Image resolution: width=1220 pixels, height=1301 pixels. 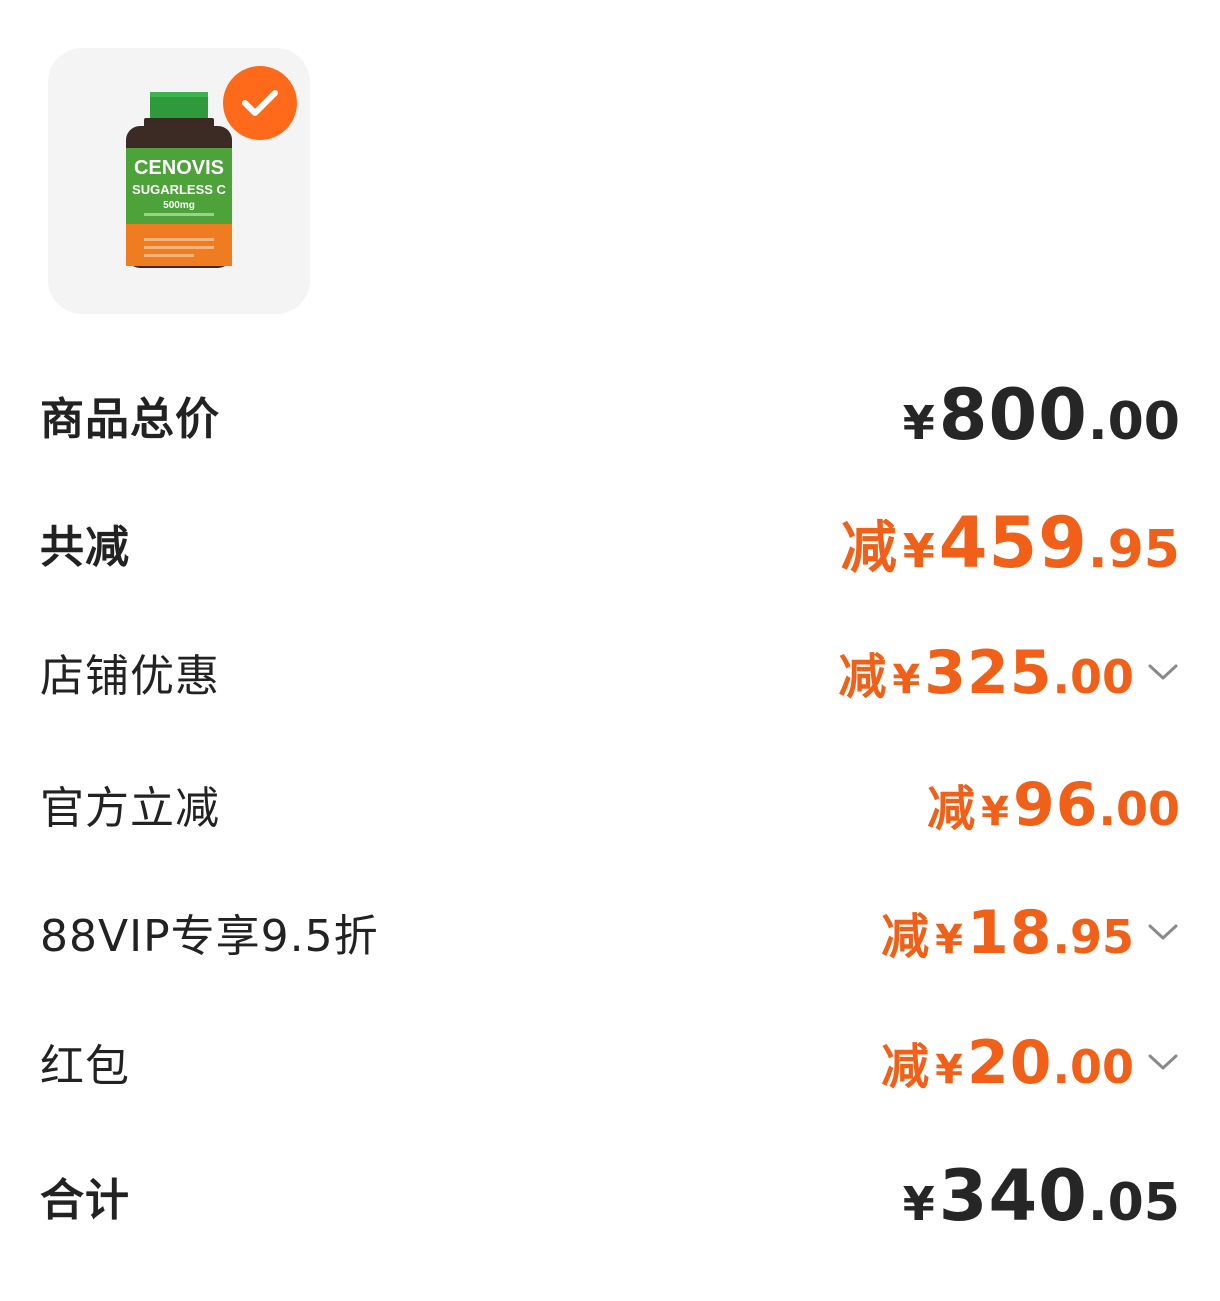 What do you see at coordinates (610, 933) in the screenshot?
I see `row-88vip-discount: 88VIP专享9.5折 减 ¥ 18 .95` at bounding box center [610, 933].